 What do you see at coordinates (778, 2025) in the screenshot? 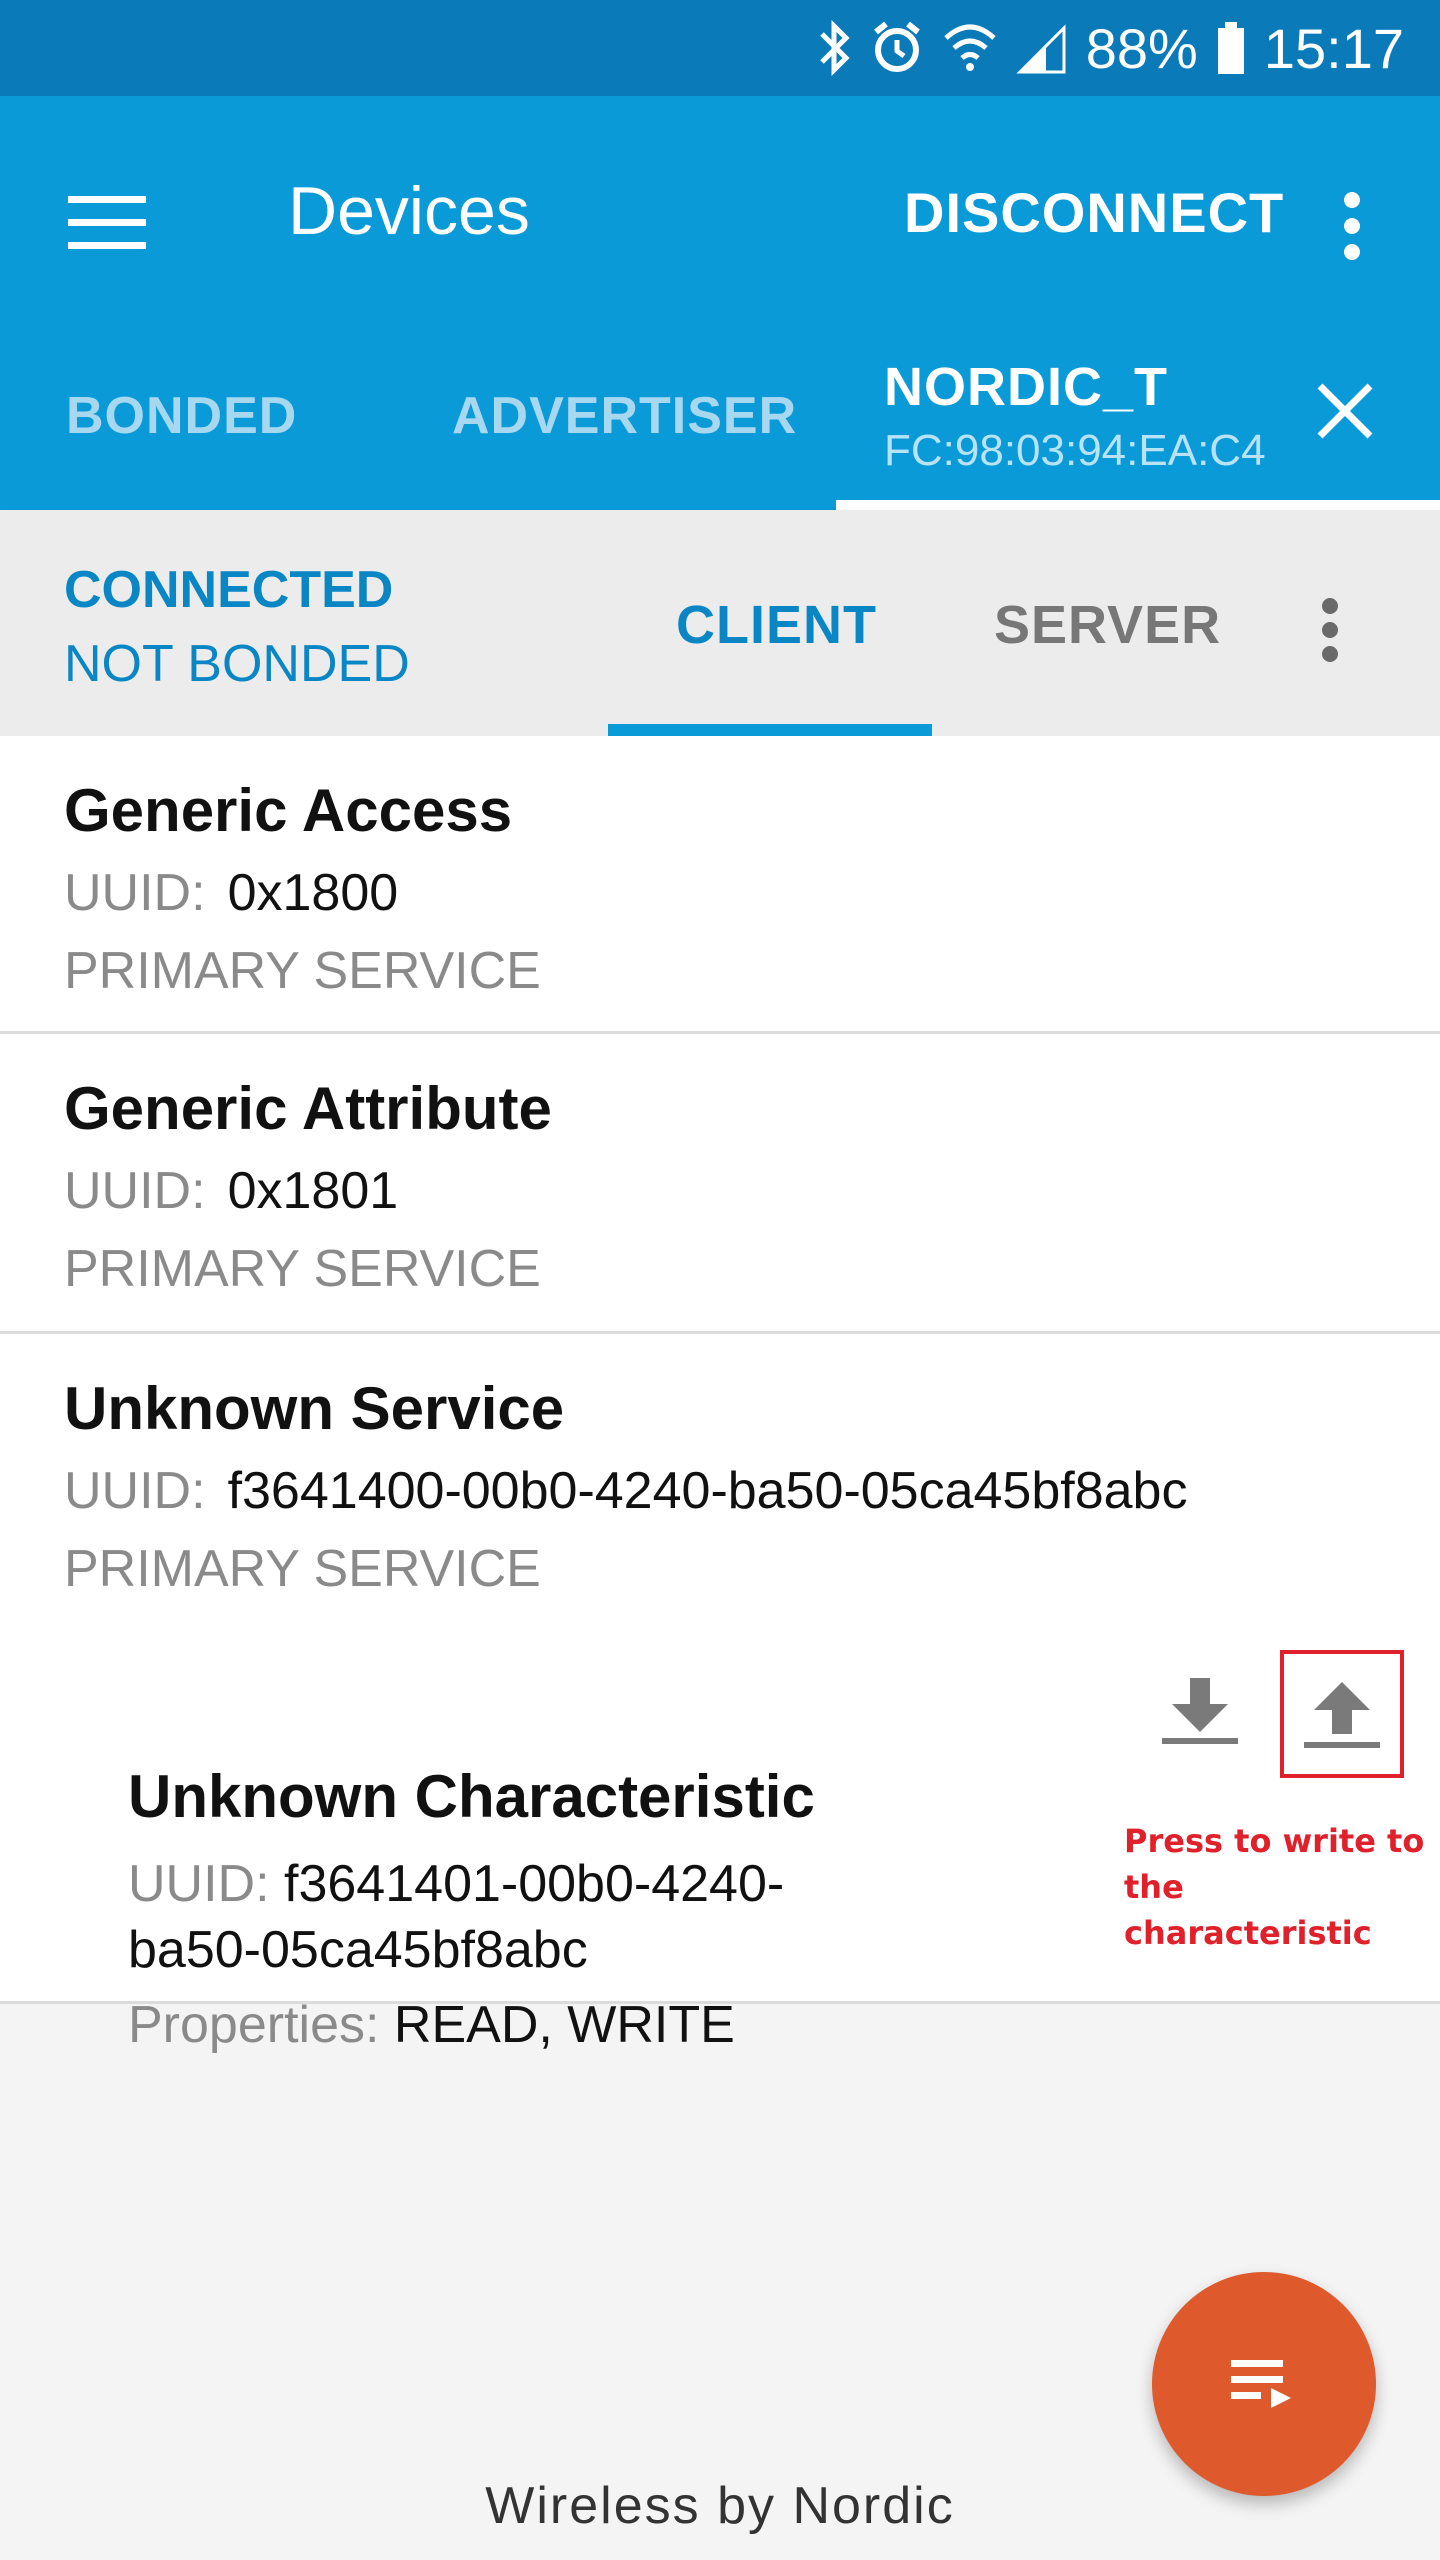
I see `characteristic-properties: Properties: READ, WRITE` at bounding box center [778, 2025].